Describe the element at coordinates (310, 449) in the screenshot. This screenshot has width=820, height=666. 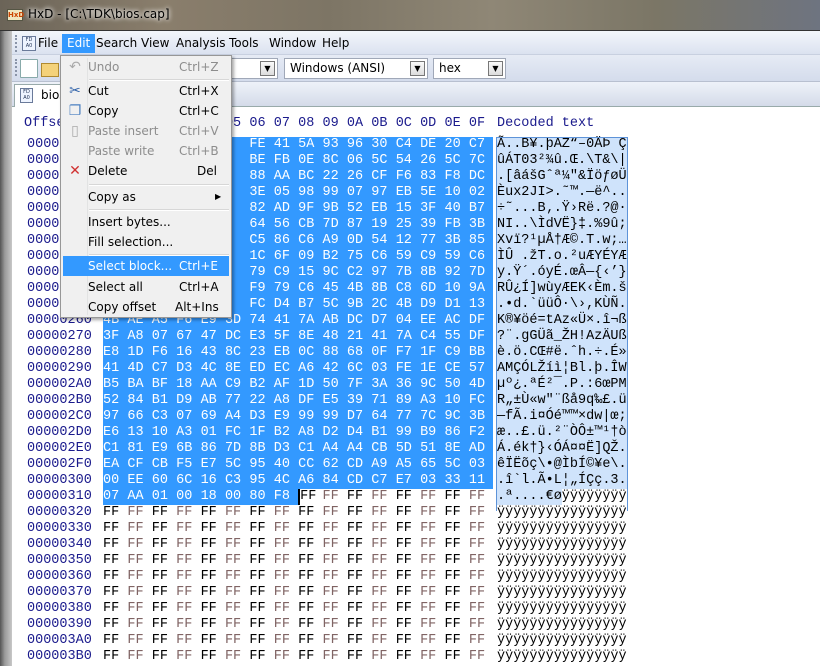
I see `hex-byte: C1` at that location.